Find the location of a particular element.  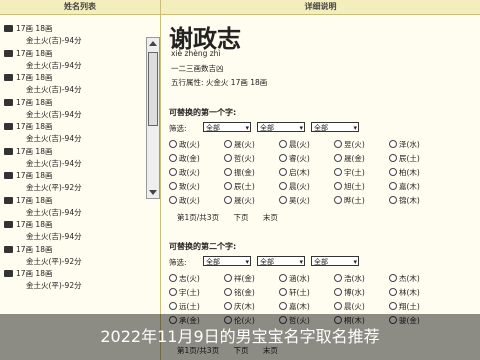

char-option: 旭(土) is located at coordinates (349, 186).